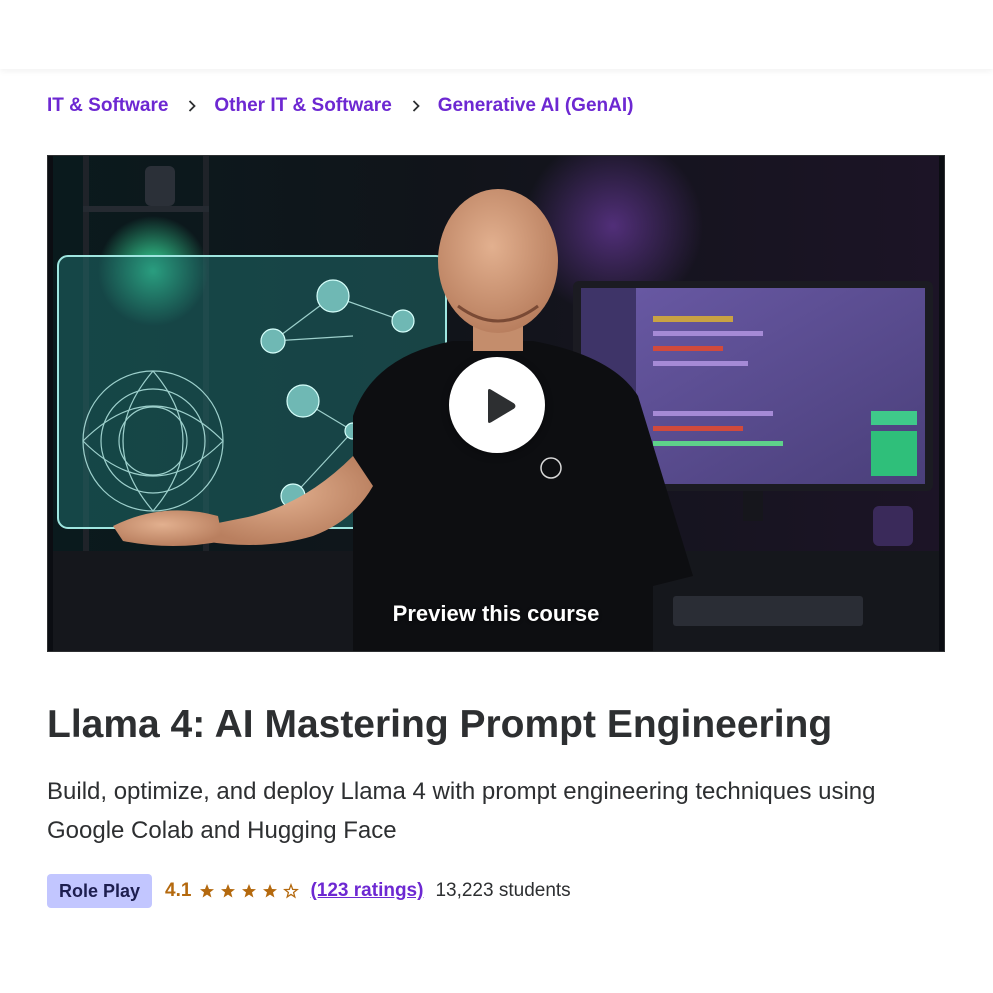 The height and width of the screenshot is (993, 993). Describe the element at coordinates (496, 613) in the screenshot. I see `preview-this-course-label: Preview this course` at that location.